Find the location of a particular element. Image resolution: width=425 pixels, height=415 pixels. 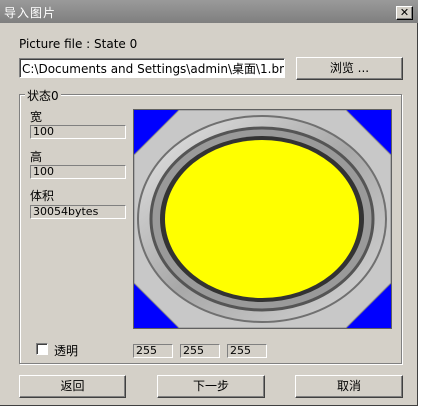

next-button: 下一步 is located at coordinates (211, 386).